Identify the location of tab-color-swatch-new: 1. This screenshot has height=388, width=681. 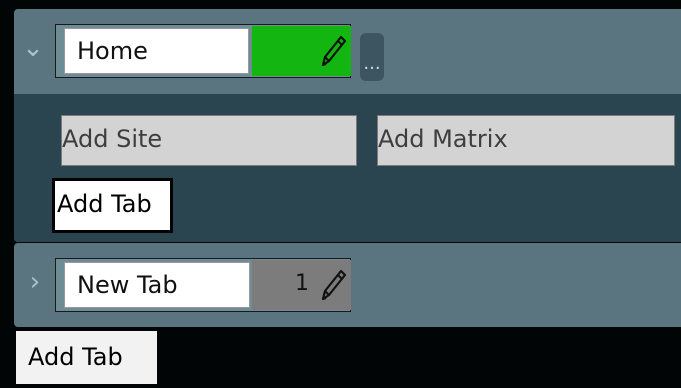
(301, 285).